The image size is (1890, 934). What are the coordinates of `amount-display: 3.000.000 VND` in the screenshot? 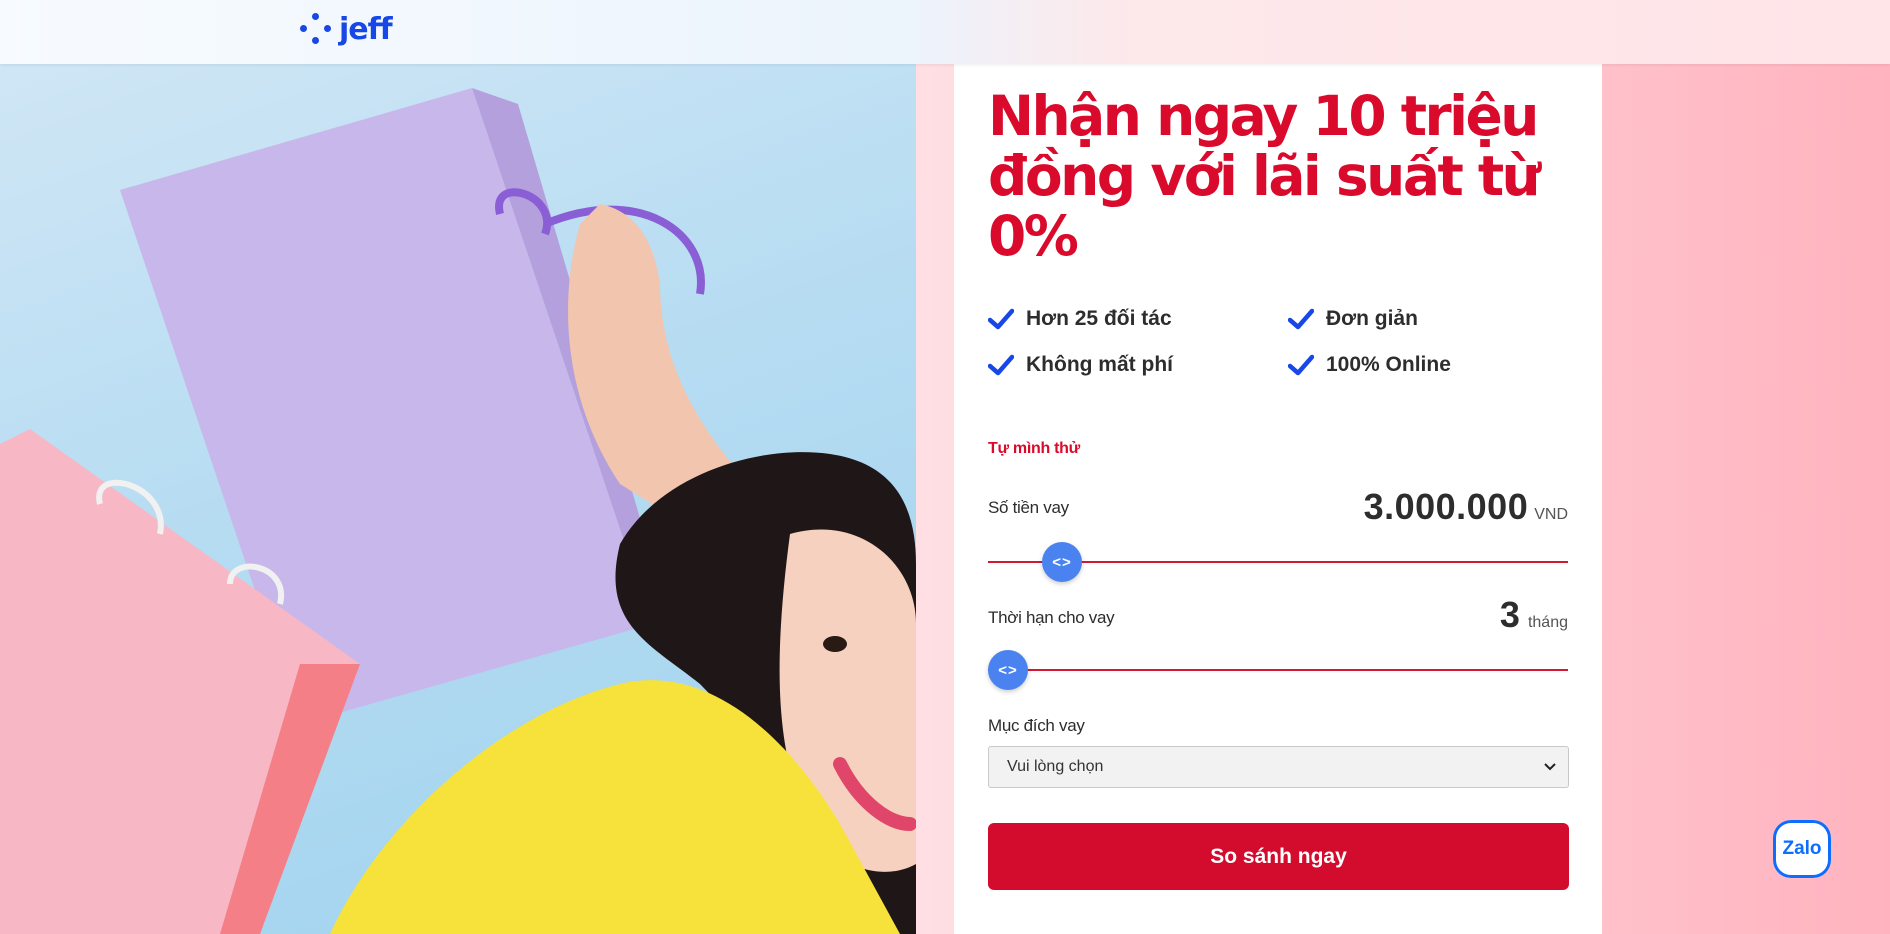 It's located at (1466, 507).